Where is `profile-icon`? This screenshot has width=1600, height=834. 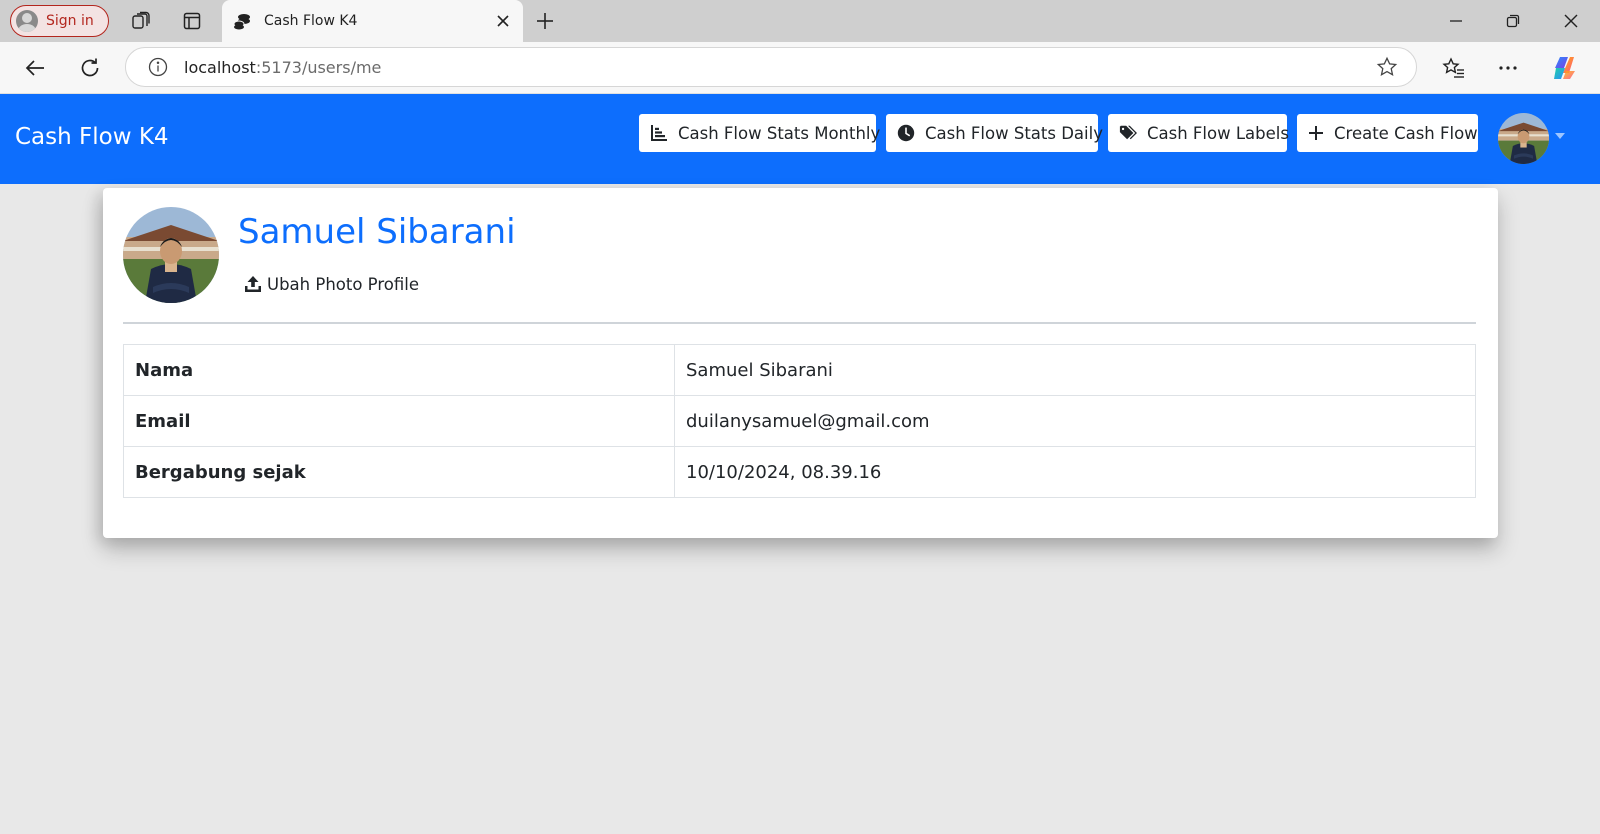 profile-icon is located at coordinates (27, 21).